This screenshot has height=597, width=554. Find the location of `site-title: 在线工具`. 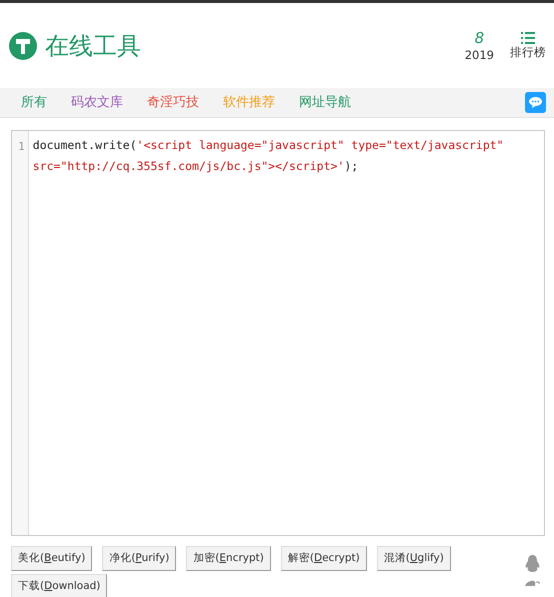

site-title: 在线工具 is located at coordinates (93, 46).